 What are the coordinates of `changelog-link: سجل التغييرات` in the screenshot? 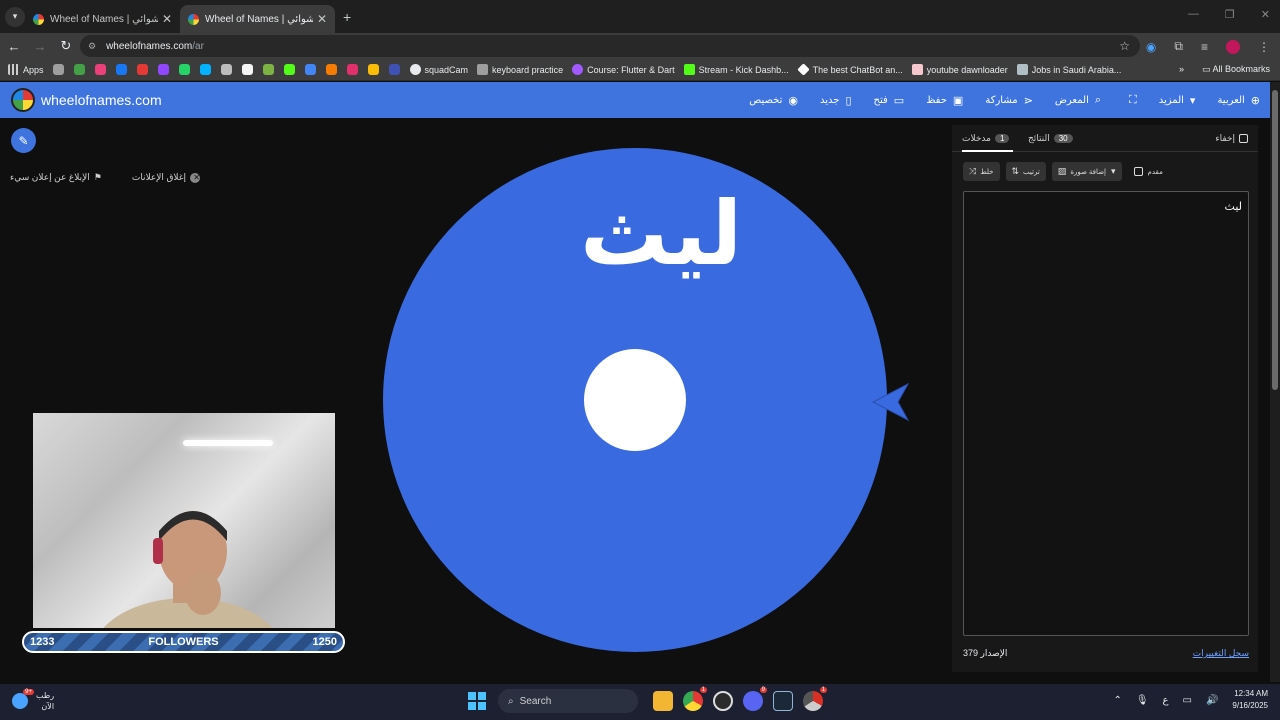 It's located at (1221, 653).